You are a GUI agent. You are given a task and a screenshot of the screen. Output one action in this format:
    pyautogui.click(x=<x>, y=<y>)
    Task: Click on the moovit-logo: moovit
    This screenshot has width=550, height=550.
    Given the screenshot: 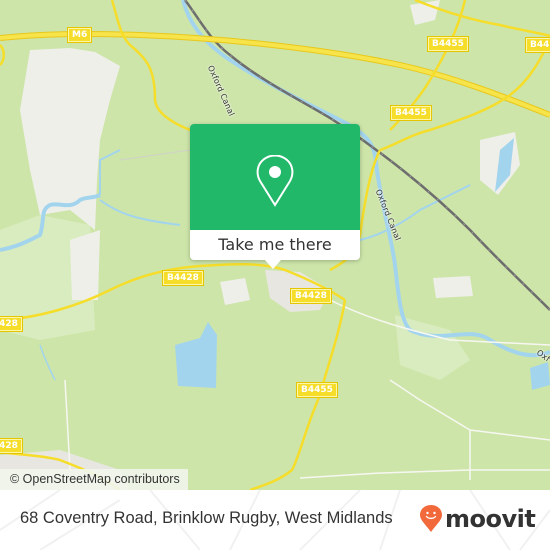 What is the action you would take?
    pyautogui.click(x=478, y=519)
    